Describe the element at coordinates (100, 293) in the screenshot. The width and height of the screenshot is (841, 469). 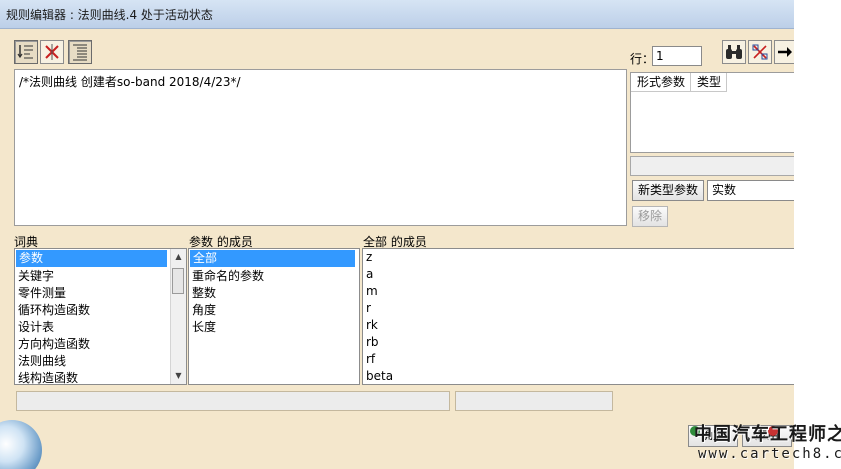
I see `list-item: 零件测量` at that location.